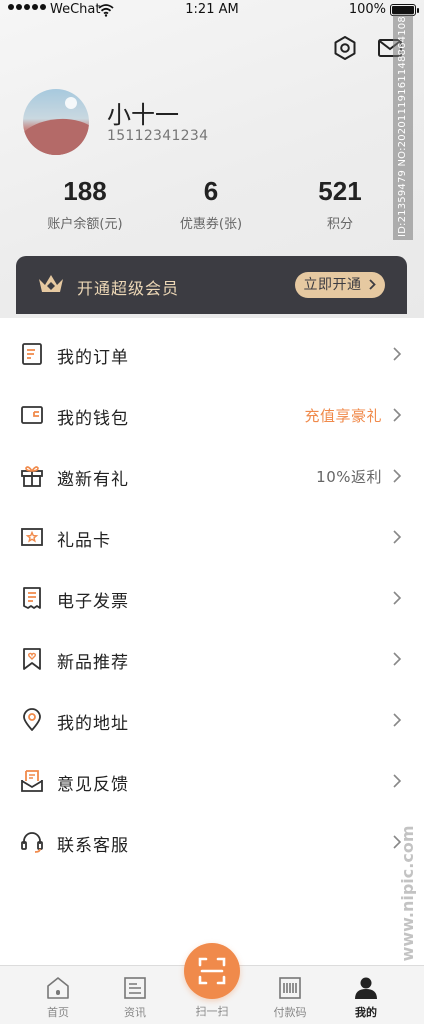  What do you see at coordinates (93, 480) in the screenshot?
I see `menu-label: 邀新有礼` at bounding box center [93, 480].